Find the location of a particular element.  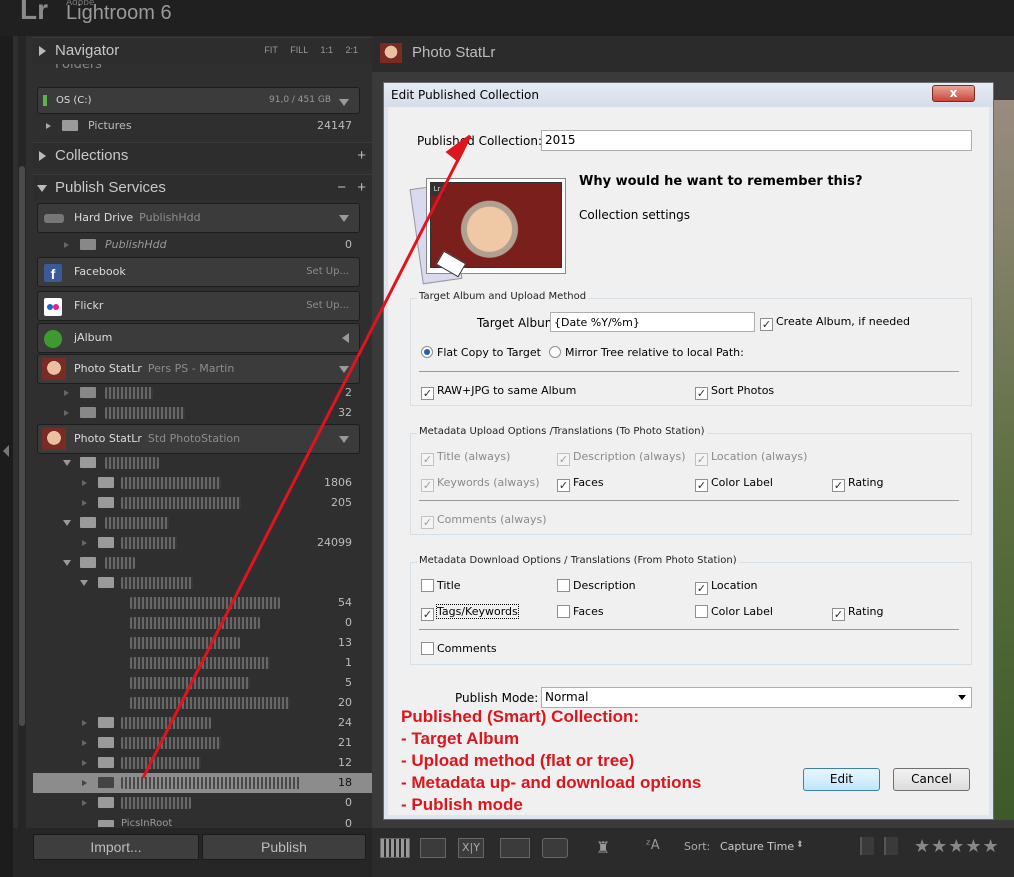

remove-service-icon: − is located at coordinates (341, 187).